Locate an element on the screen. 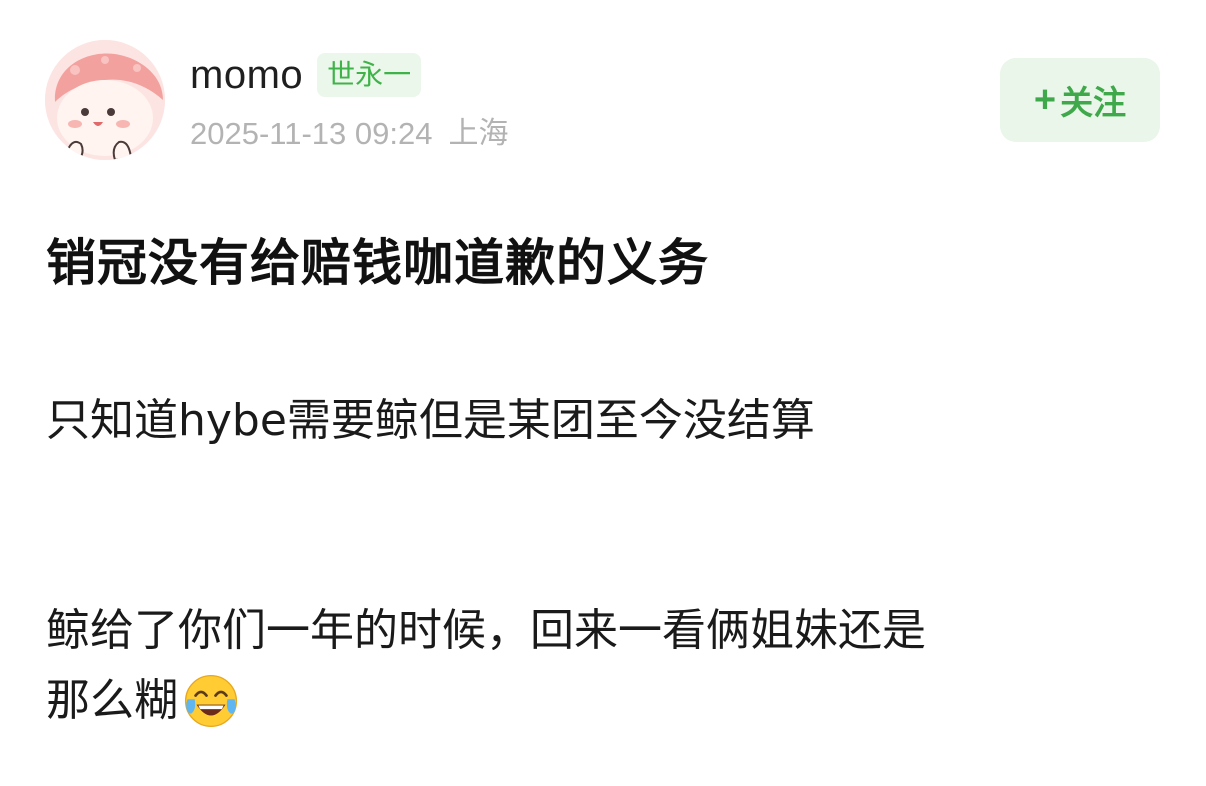 This screenshot has height=786, width=1206. follow-button: + 关注 is located at coordinates (1080, 100).